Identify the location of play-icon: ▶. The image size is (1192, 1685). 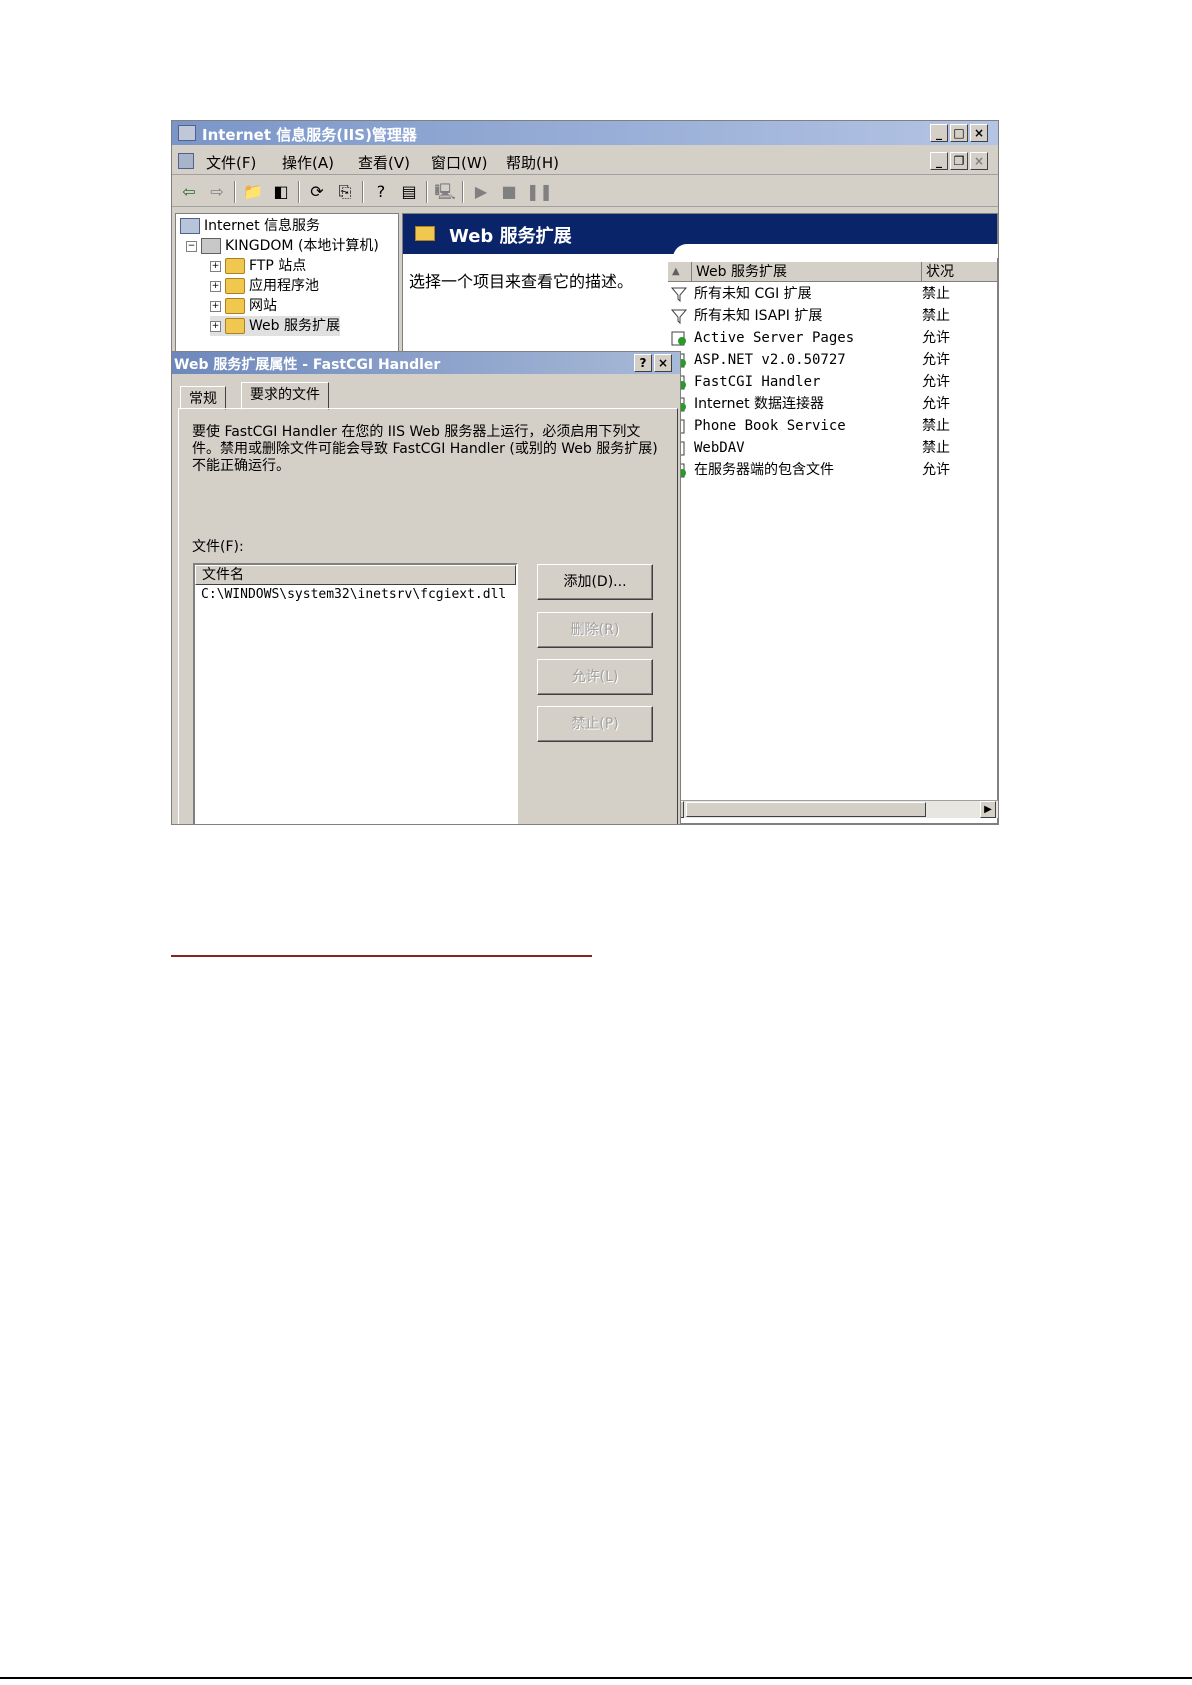
(481, 192).